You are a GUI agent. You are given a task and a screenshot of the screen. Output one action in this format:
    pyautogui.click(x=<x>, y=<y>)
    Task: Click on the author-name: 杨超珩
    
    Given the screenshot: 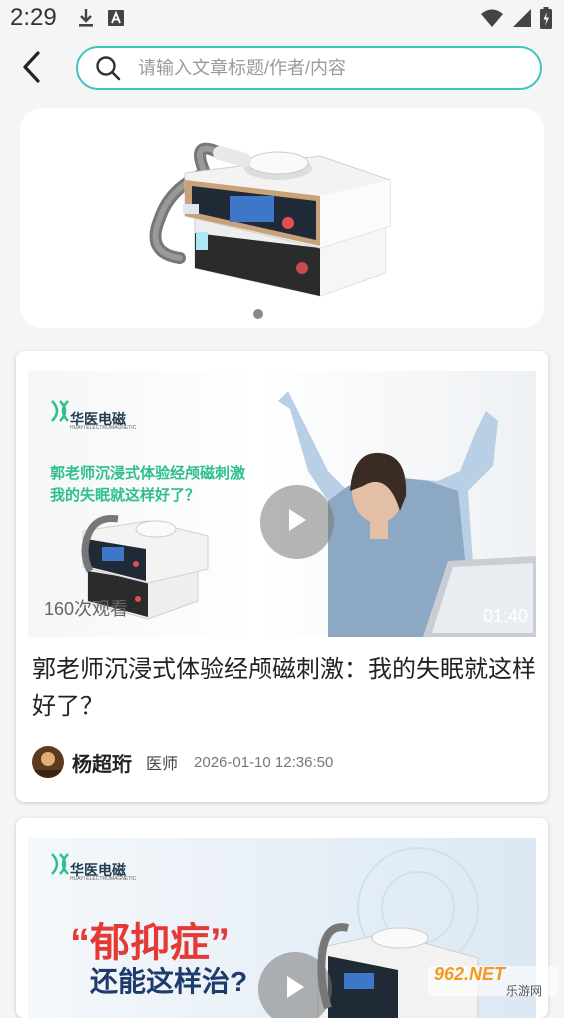 What is the action you would take?
    pyautogui.click(x=102, y=762)
    